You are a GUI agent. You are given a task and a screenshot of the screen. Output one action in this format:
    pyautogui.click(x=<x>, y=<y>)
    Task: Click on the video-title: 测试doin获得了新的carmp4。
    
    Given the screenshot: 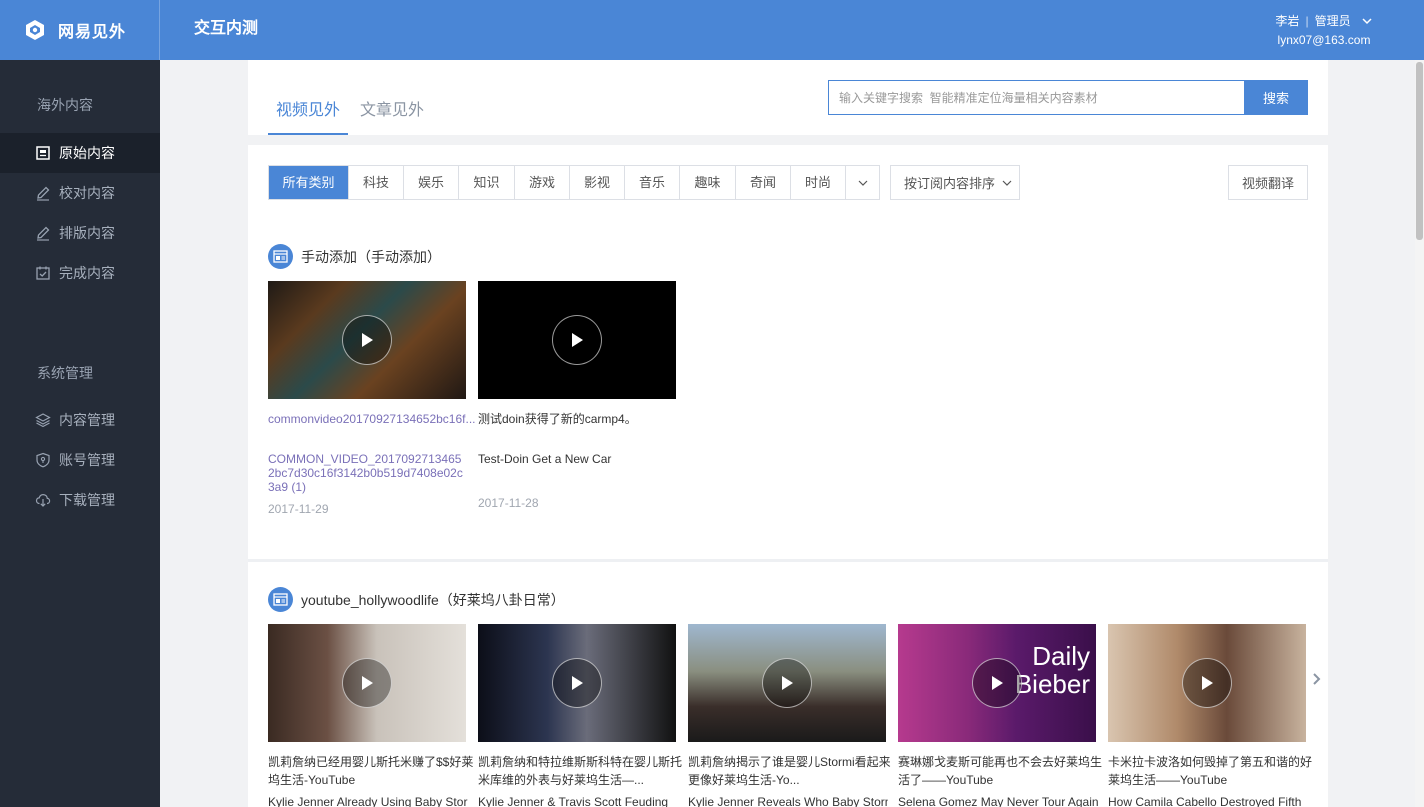 What is the action you would take?
    pyautogui.click(x=583, y=419)
    